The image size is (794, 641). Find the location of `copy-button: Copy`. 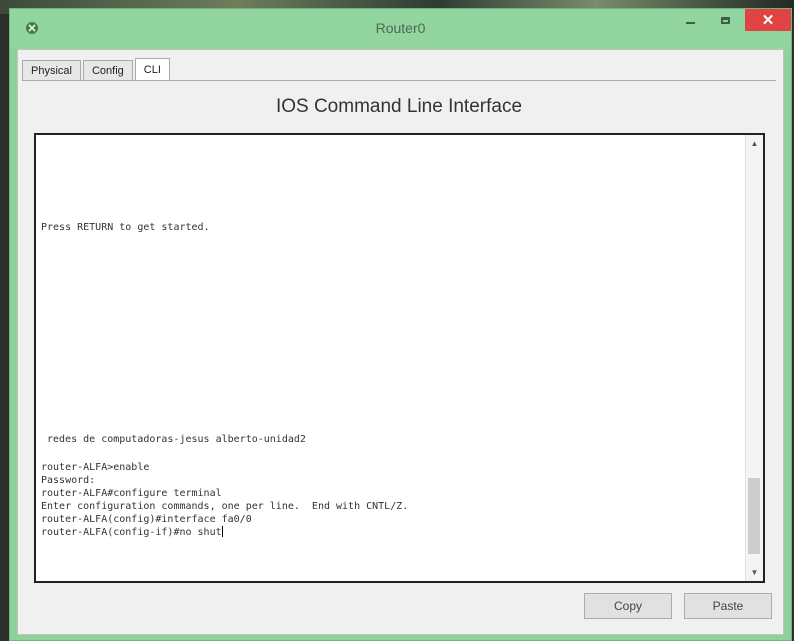

copy-button: Copy is located at coordinates (628, 606).